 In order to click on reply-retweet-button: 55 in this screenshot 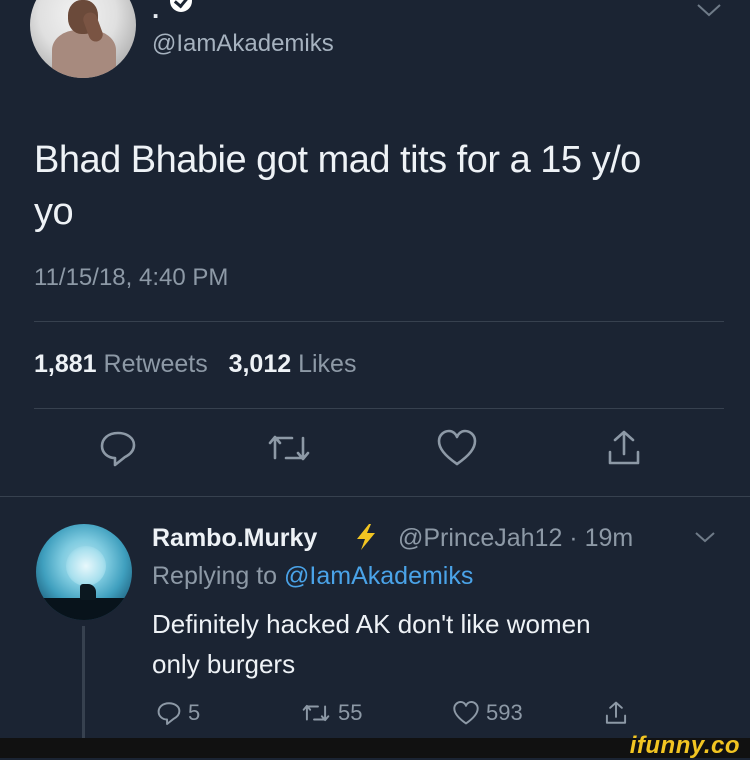, I will do `click(331, 713)`.